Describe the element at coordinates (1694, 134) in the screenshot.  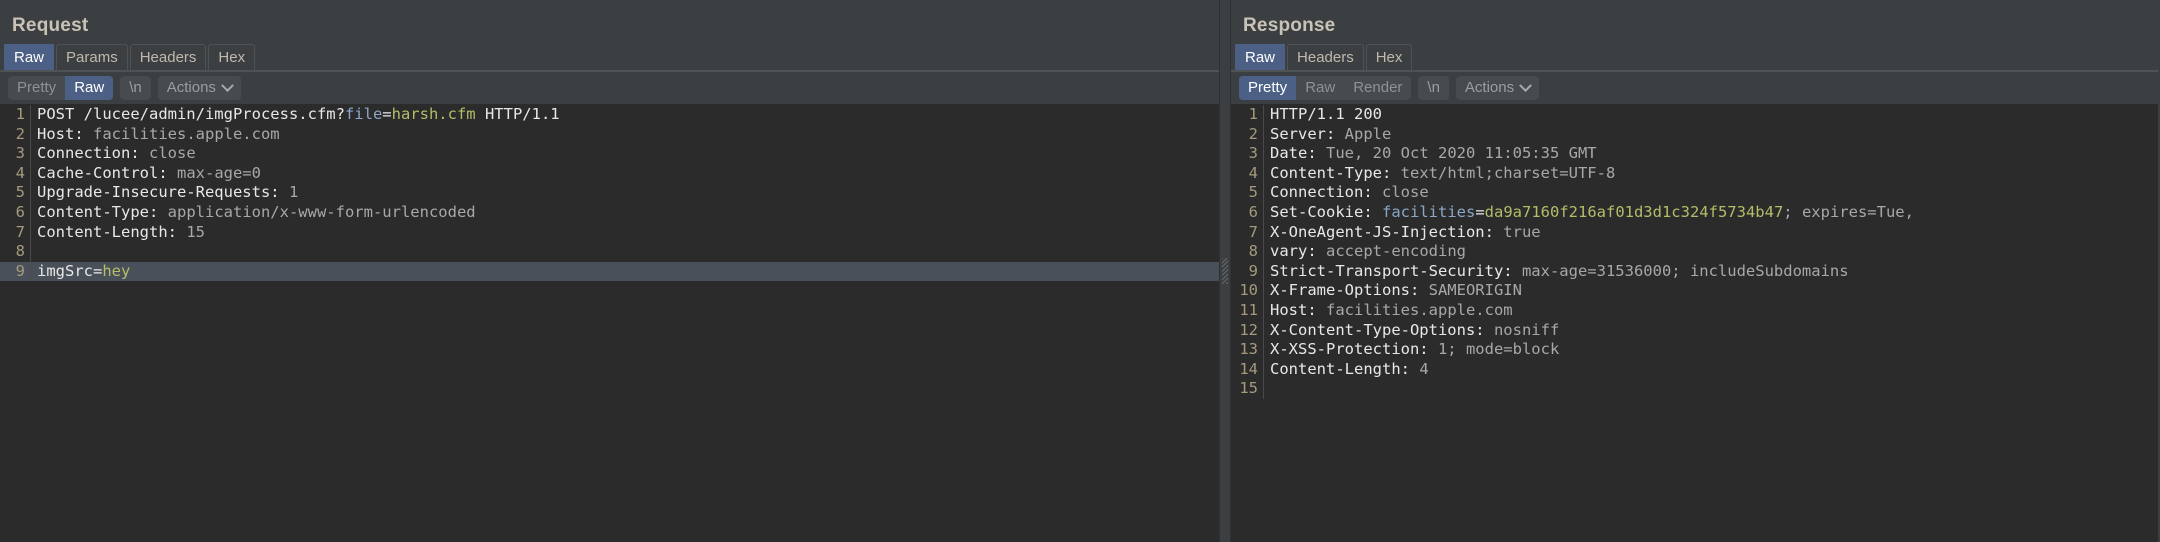
I see `code-line: 2 Server: Apple` at that location.